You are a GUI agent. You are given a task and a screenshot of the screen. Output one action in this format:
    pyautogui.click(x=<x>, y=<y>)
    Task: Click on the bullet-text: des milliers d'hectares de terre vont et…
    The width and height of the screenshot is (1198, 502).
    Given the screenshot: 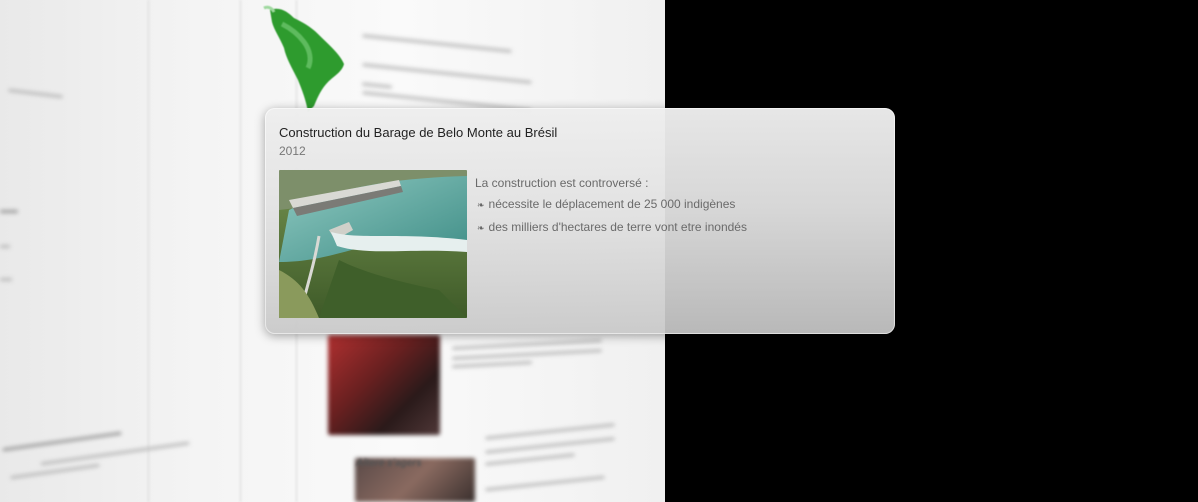 What is the action you would take?
    pyautogui.click(x=617, y=227)
    